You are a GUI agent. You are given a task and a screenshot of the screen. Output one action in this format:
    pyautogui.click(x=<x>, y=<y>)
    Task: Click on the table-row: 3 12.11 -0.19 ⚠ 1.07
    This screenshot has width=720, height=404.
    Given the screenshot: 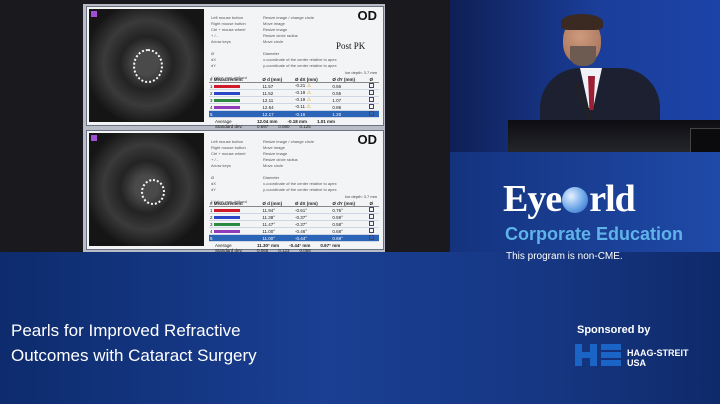 What is the action you would take?
    pyautogui.click(x=294, y=100)
    